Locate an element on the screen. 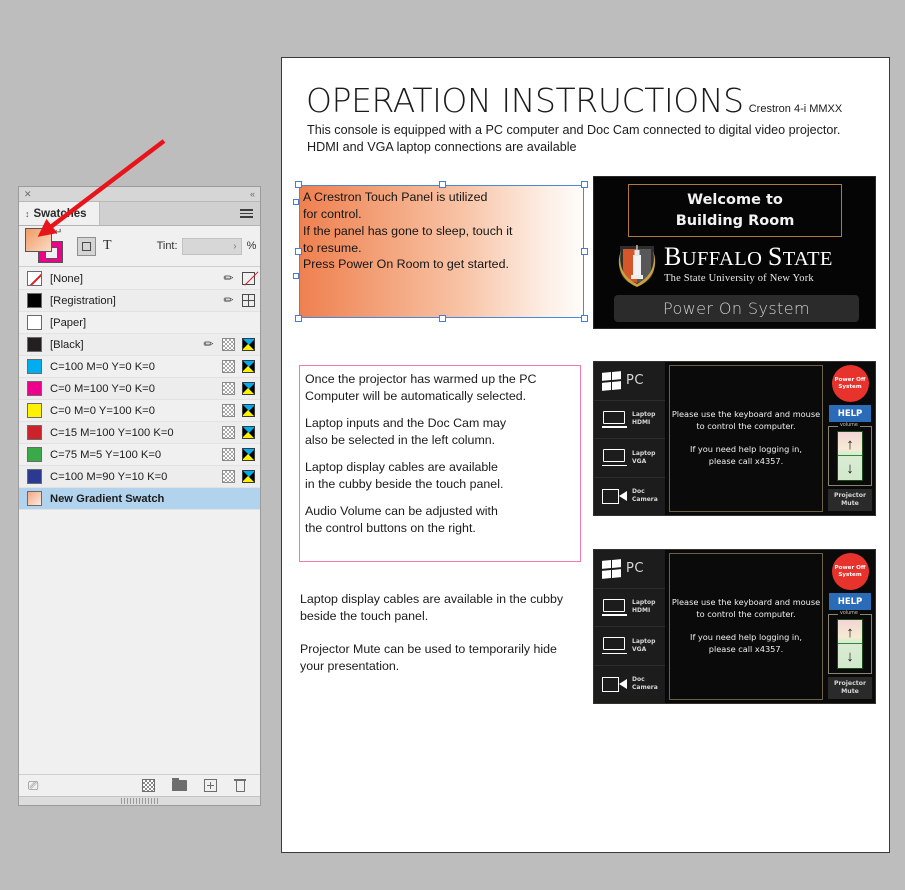 The image size is (905, 890). folder-icon is located at coordinates (179, 784).